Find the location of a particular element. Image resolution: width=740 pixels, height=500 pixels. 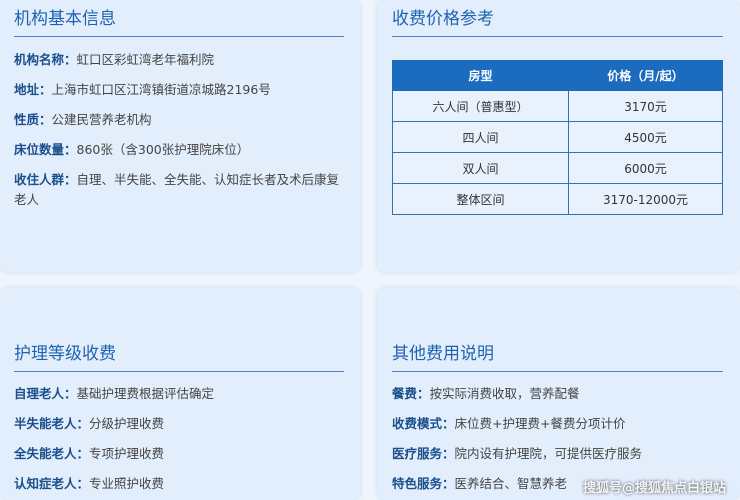

info-value: 床位费+护理费+餐费分项计价 is located at coordinates (540, 423).